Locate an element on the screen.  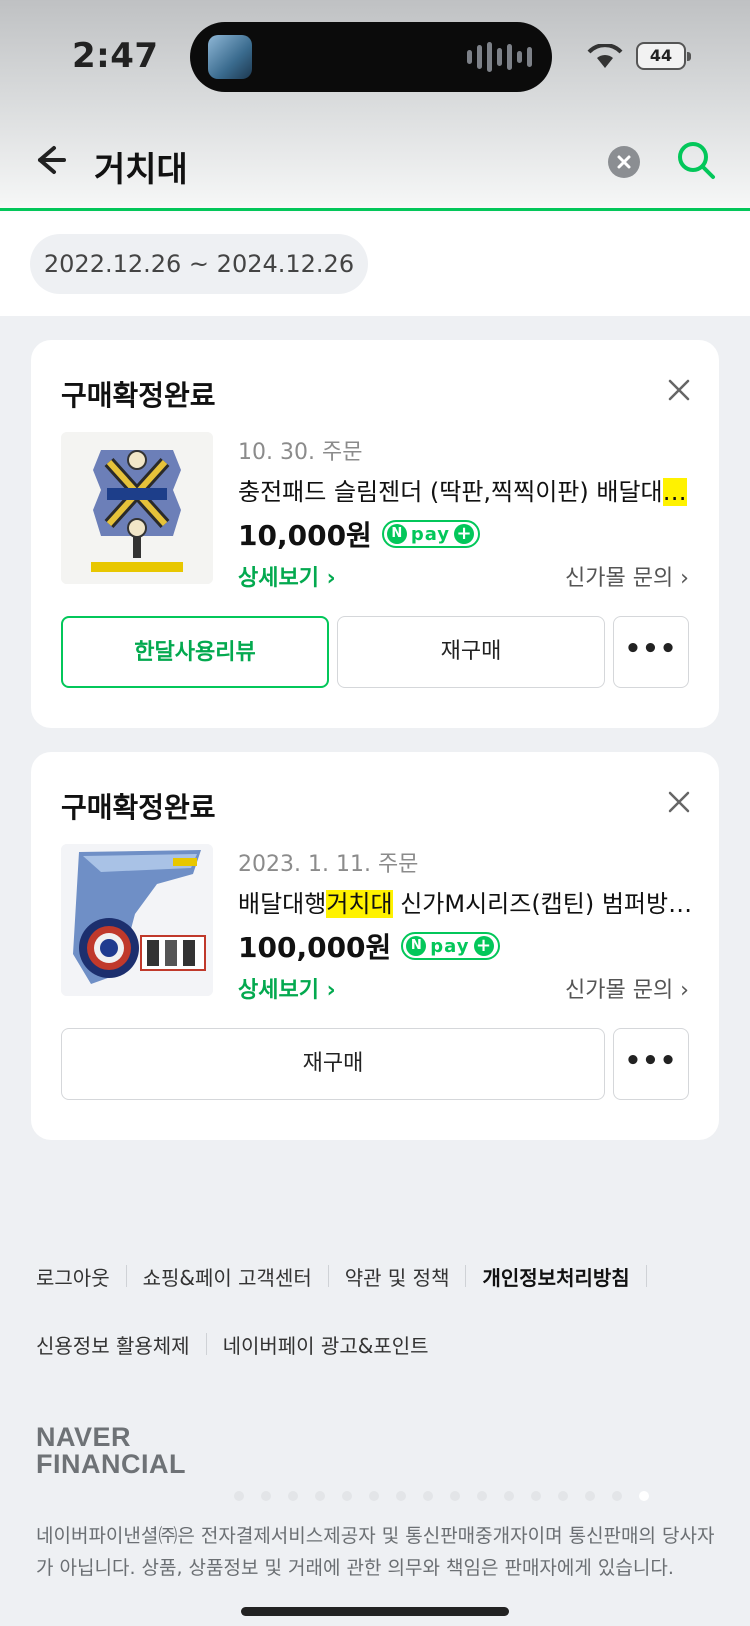
footer-links-row: 신용정보 활용체제 네이버페이 광고&포인트 is located at coordinates (381, 1344).